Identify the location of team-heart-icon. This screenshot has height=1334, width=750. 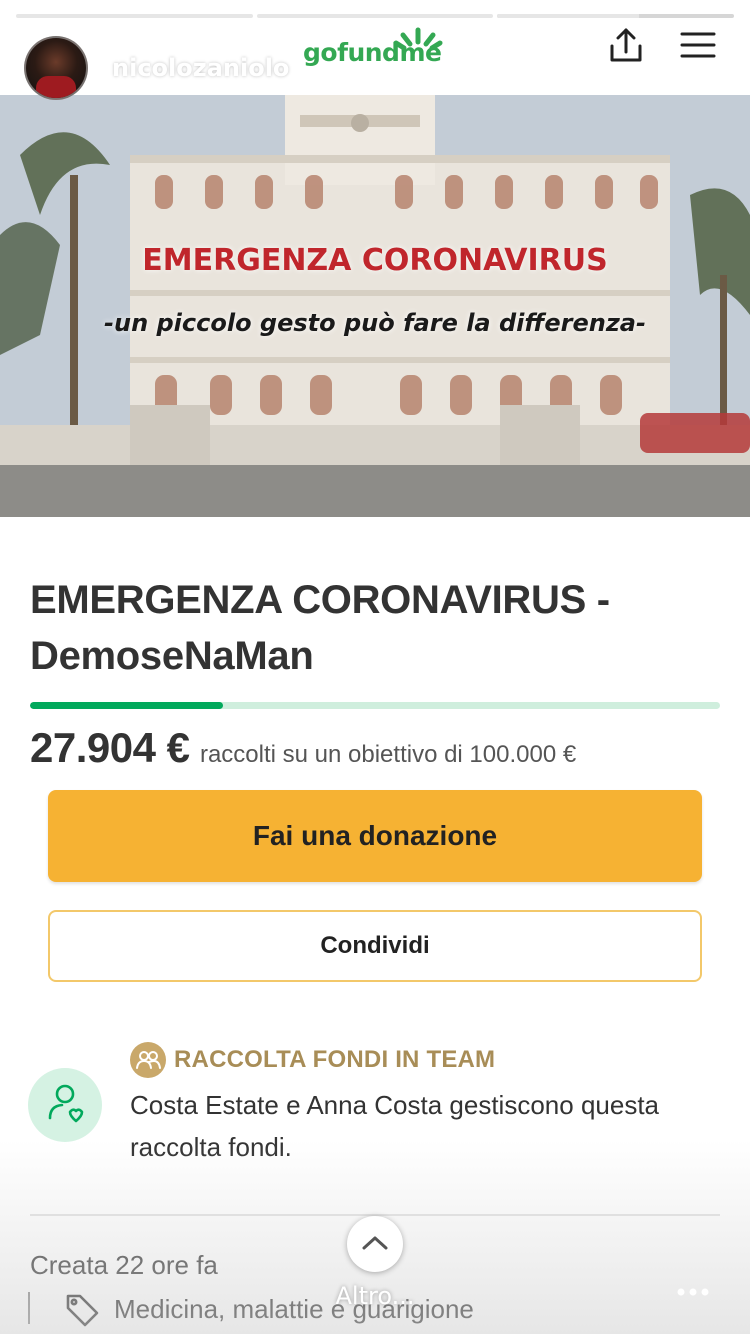
(65, 1105).